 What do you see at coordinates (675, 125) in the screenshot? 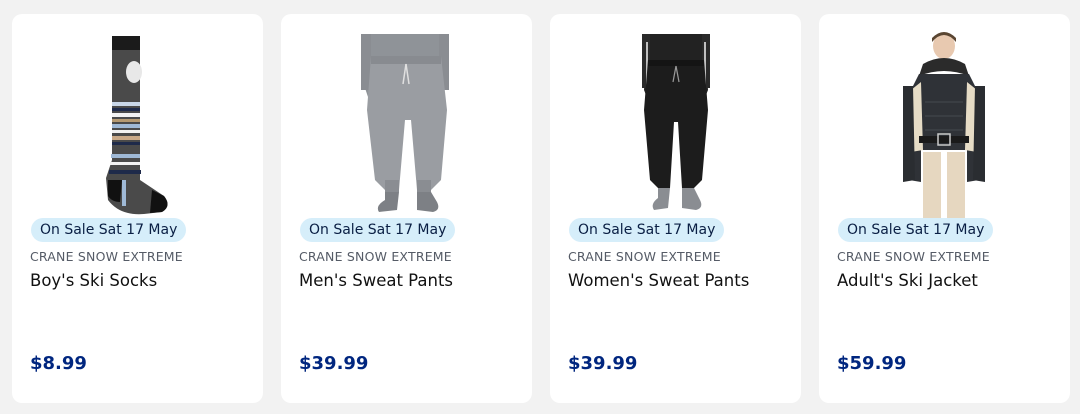
I see `black-sweat-pants-image` at bounding box center [675, 125].